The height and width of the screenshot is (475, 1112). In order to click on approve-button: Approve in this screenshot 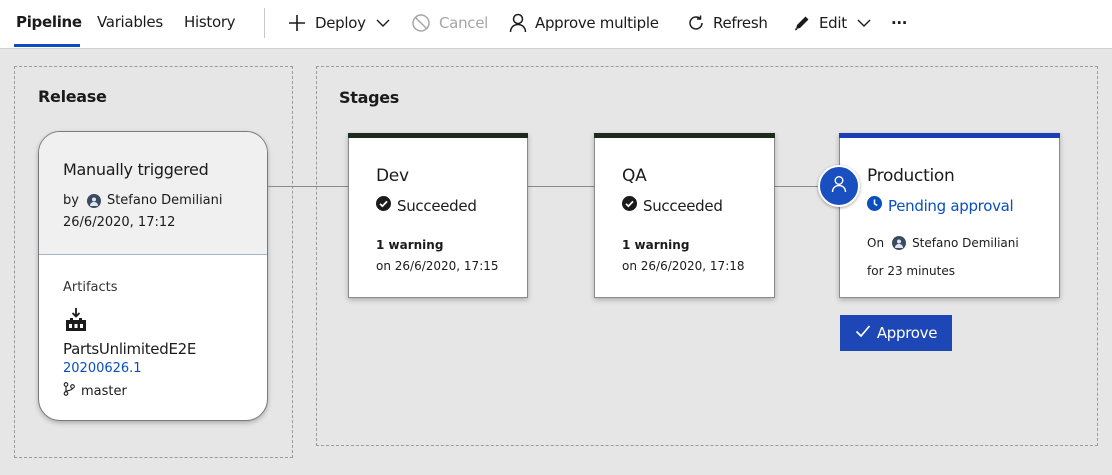, I will do `click(896, 333)`.